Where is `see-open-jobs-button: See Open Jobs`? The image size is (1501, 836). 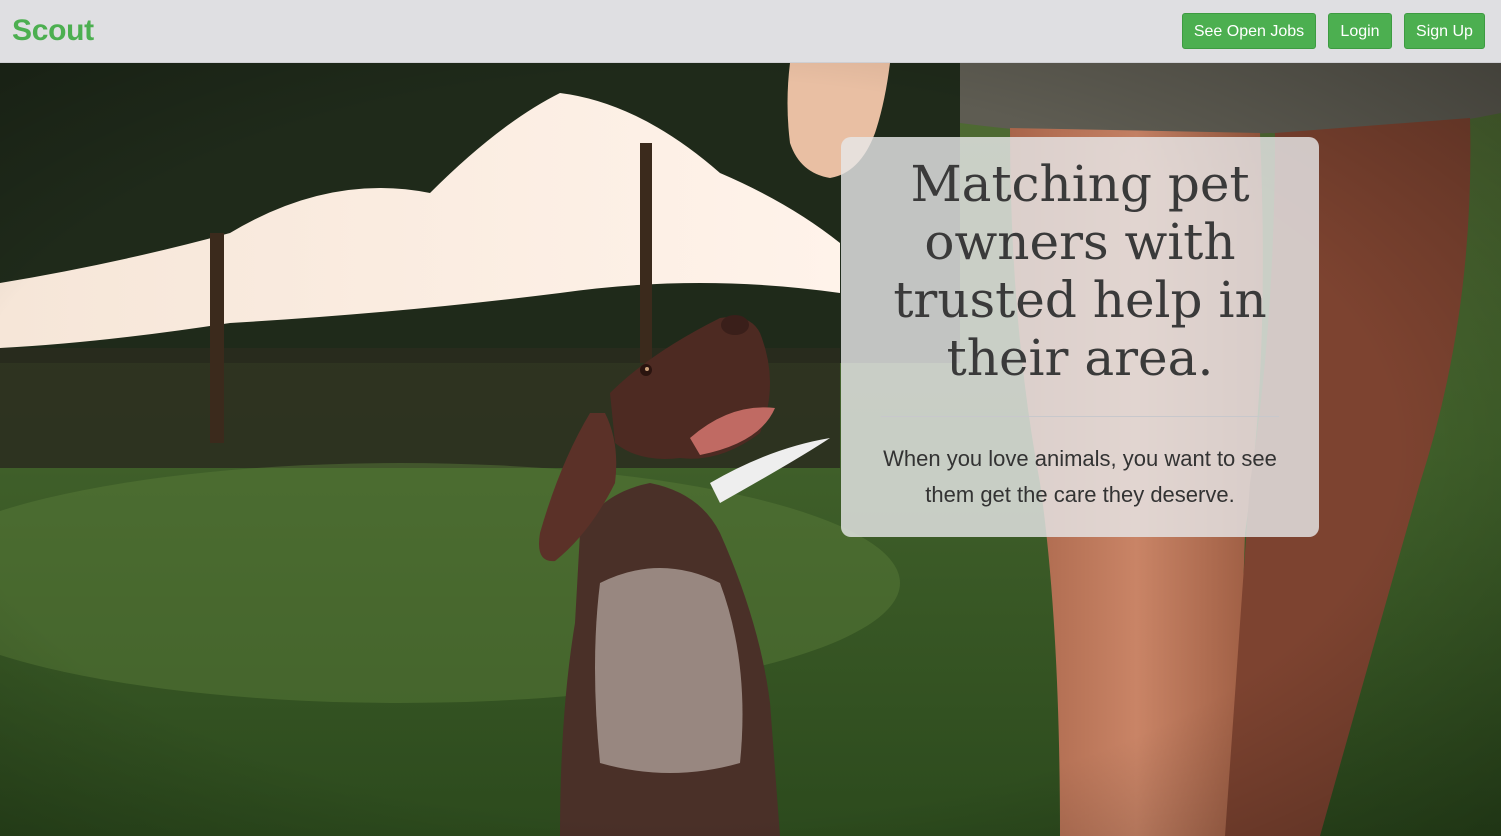 see-open-jobs-button: See Open Jobs is located at coordinates (1249, 31).